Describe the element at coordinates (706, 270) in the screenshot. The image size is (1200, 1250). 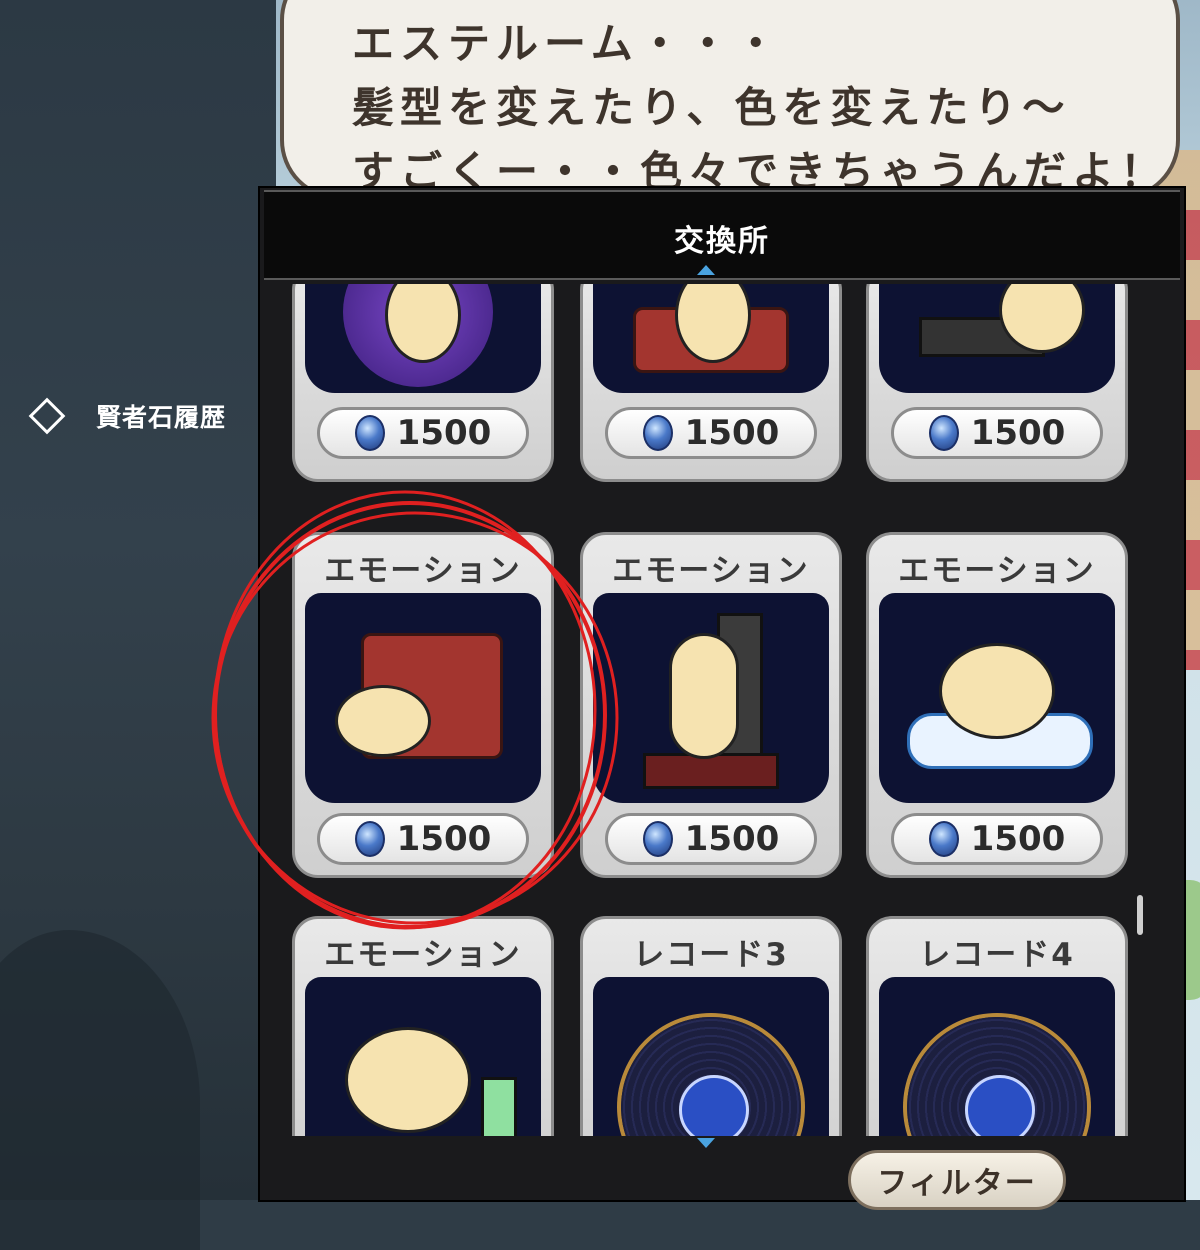
I see `scroll-up-arrow-icon` at that location.